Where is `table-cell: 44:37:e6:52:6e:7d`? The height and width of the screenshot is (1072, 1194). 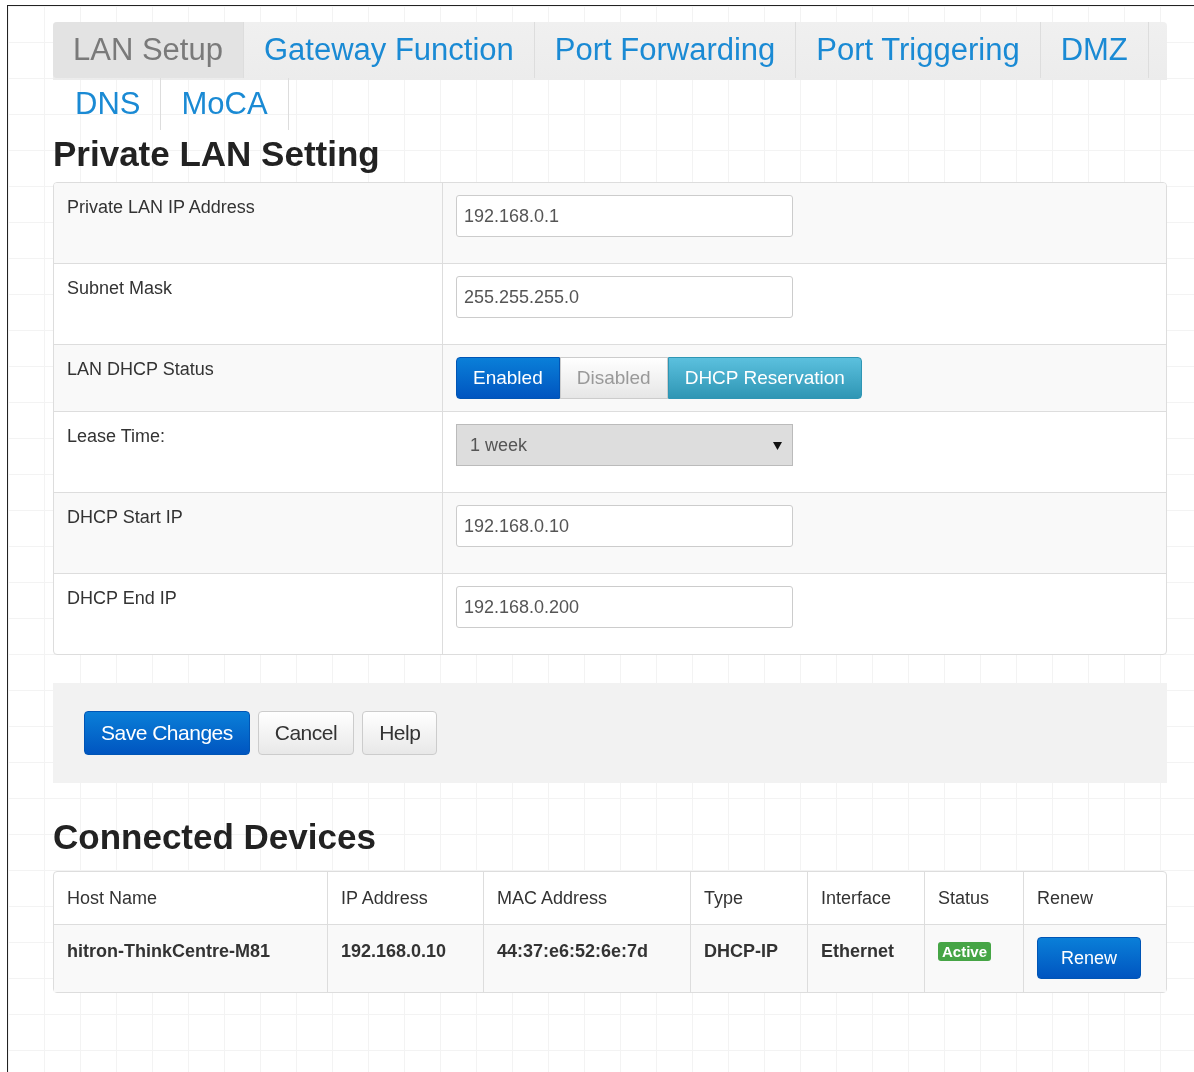
table-cell: 44:37:e6:52:6e:7d is located at coordinates (586, 958).